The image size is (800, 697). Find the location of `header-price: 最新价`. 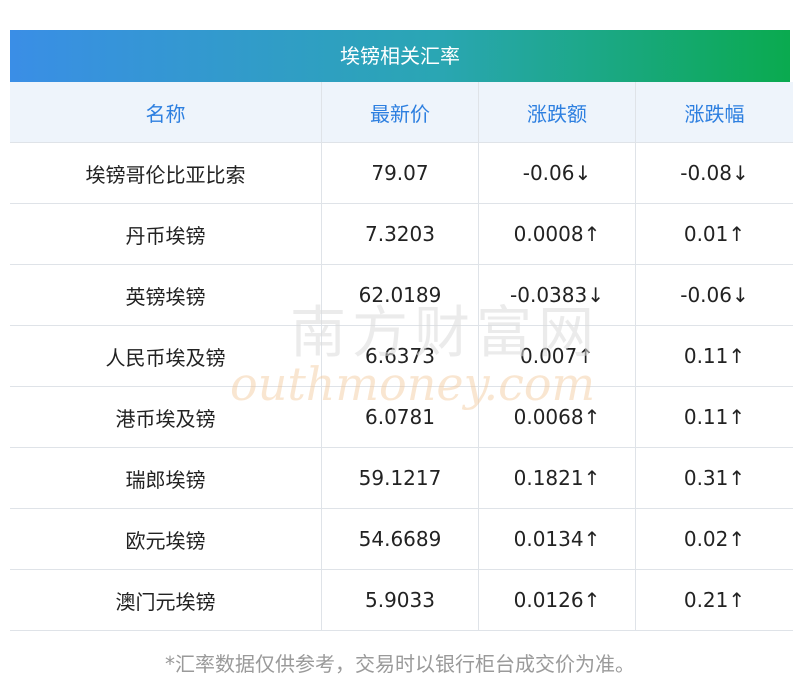

header-price: 最新价 is located at coordinates (400, 112).